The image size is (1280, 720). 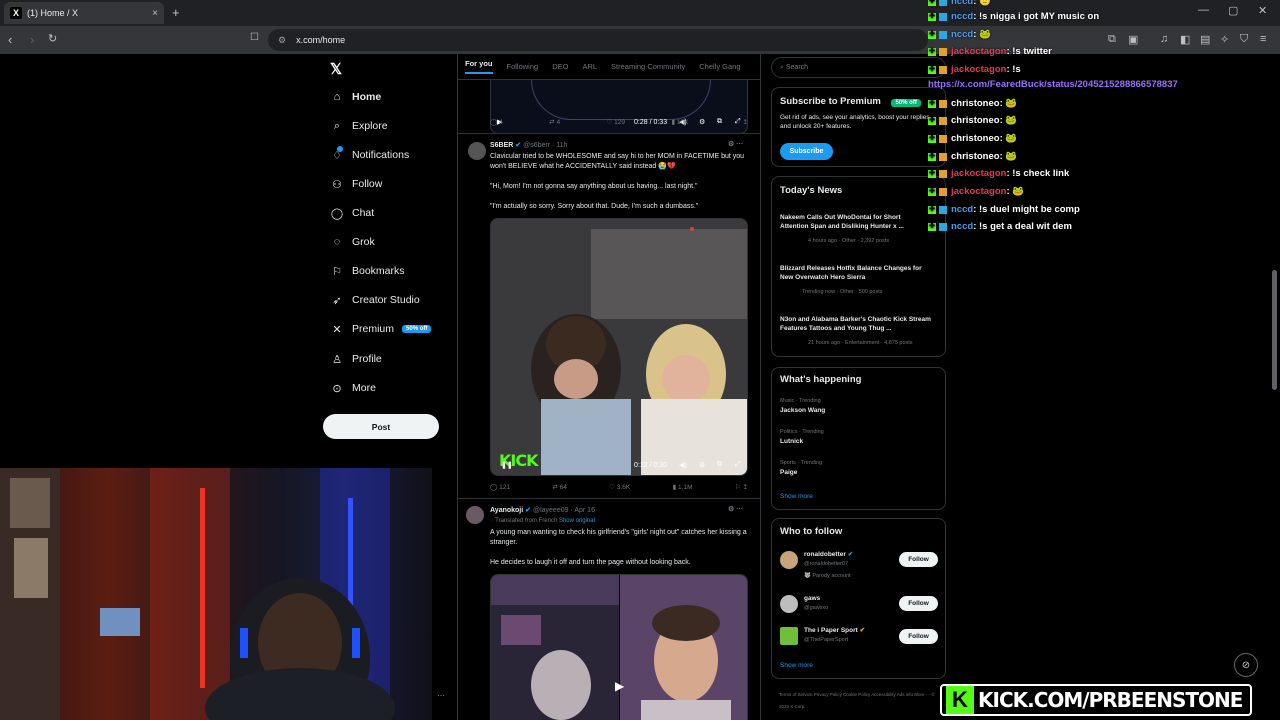 What do you see at coordinates (683, 465) in the screenshot?
I see `volume-icon: ◀)` at bounding box center [683, 465].